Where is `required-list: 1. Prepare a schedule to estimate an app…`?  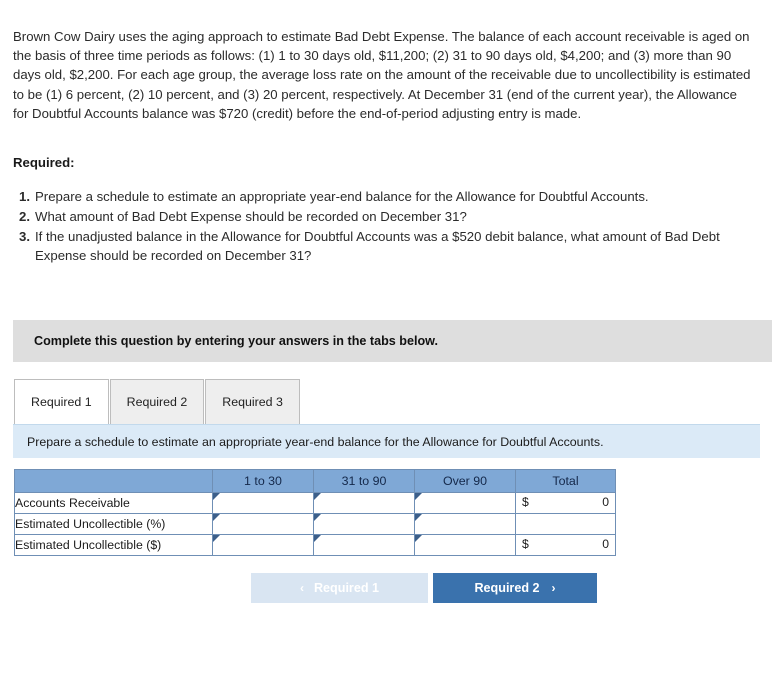 required-list: 1. Prepare a schedule to estimate an app… is located at coordinates (373, 226).